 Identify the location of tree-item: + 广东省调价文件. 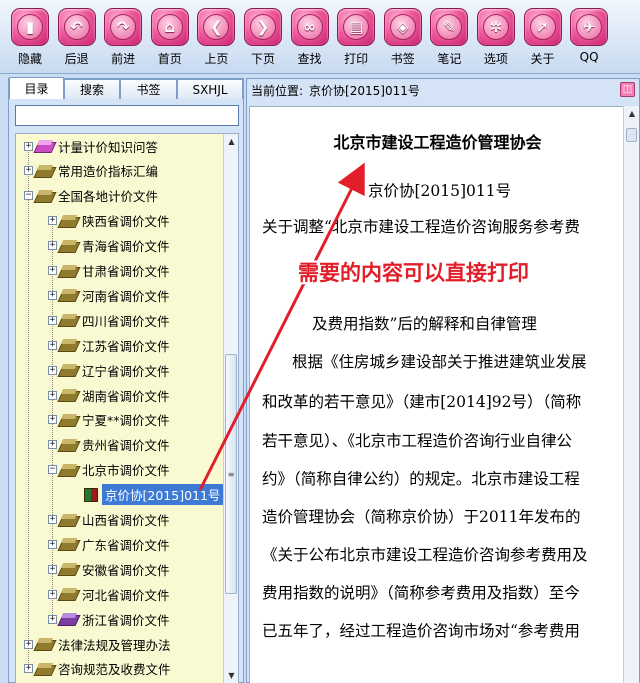
(109, 544).